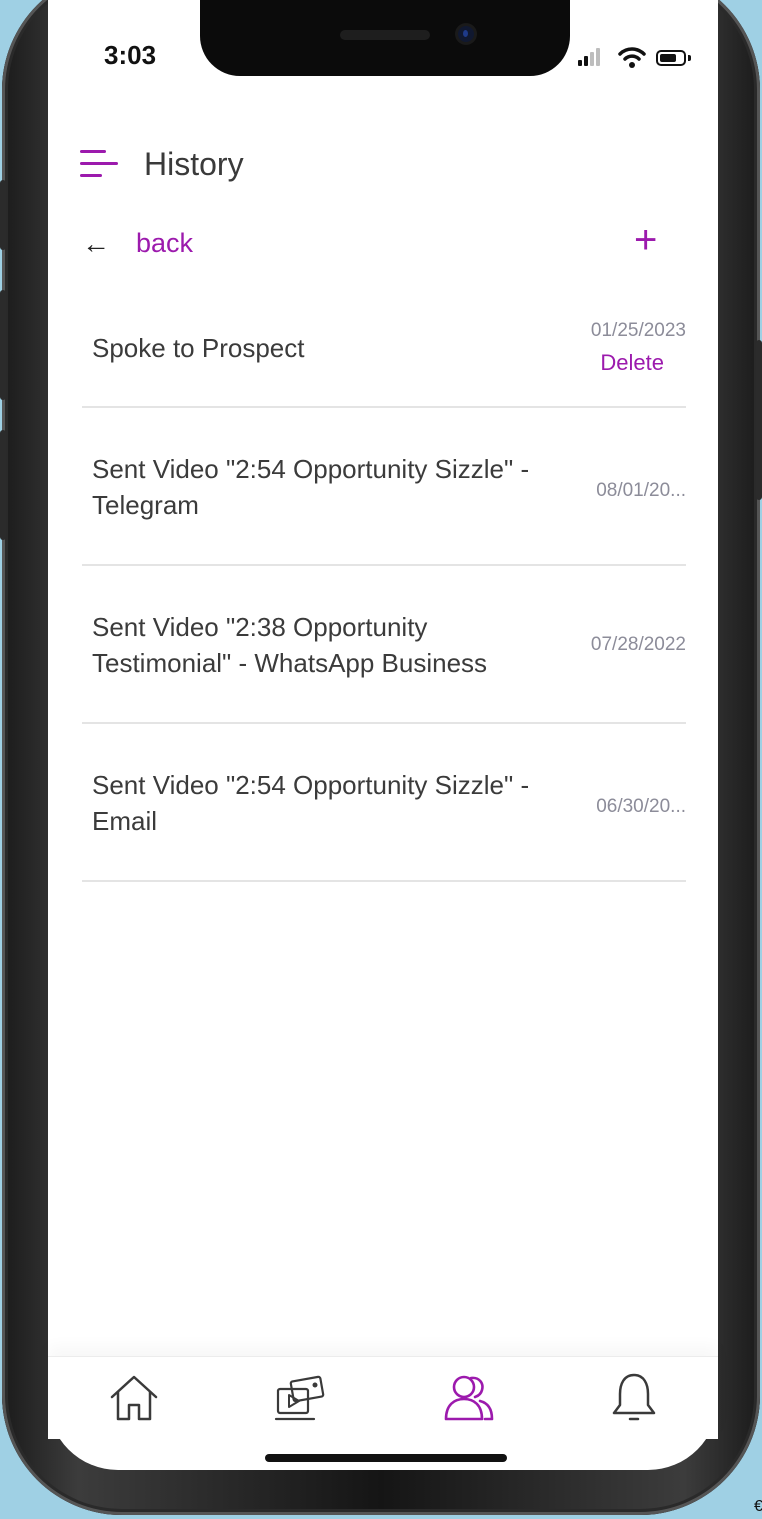 The width and height of the screenshot is (762, 1519). I want to click on notch, so click(385, 38).